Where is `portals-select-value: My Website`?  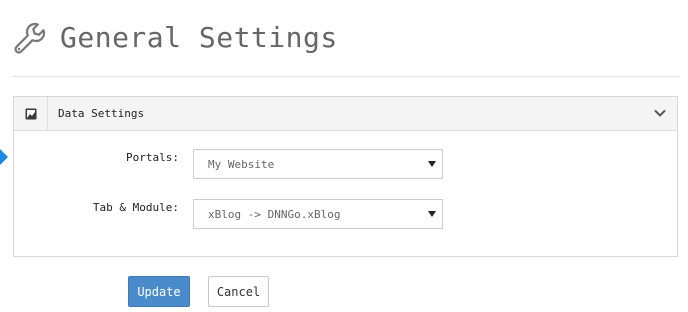 portals-select-value: My Website is located at coordinates (241, 164).